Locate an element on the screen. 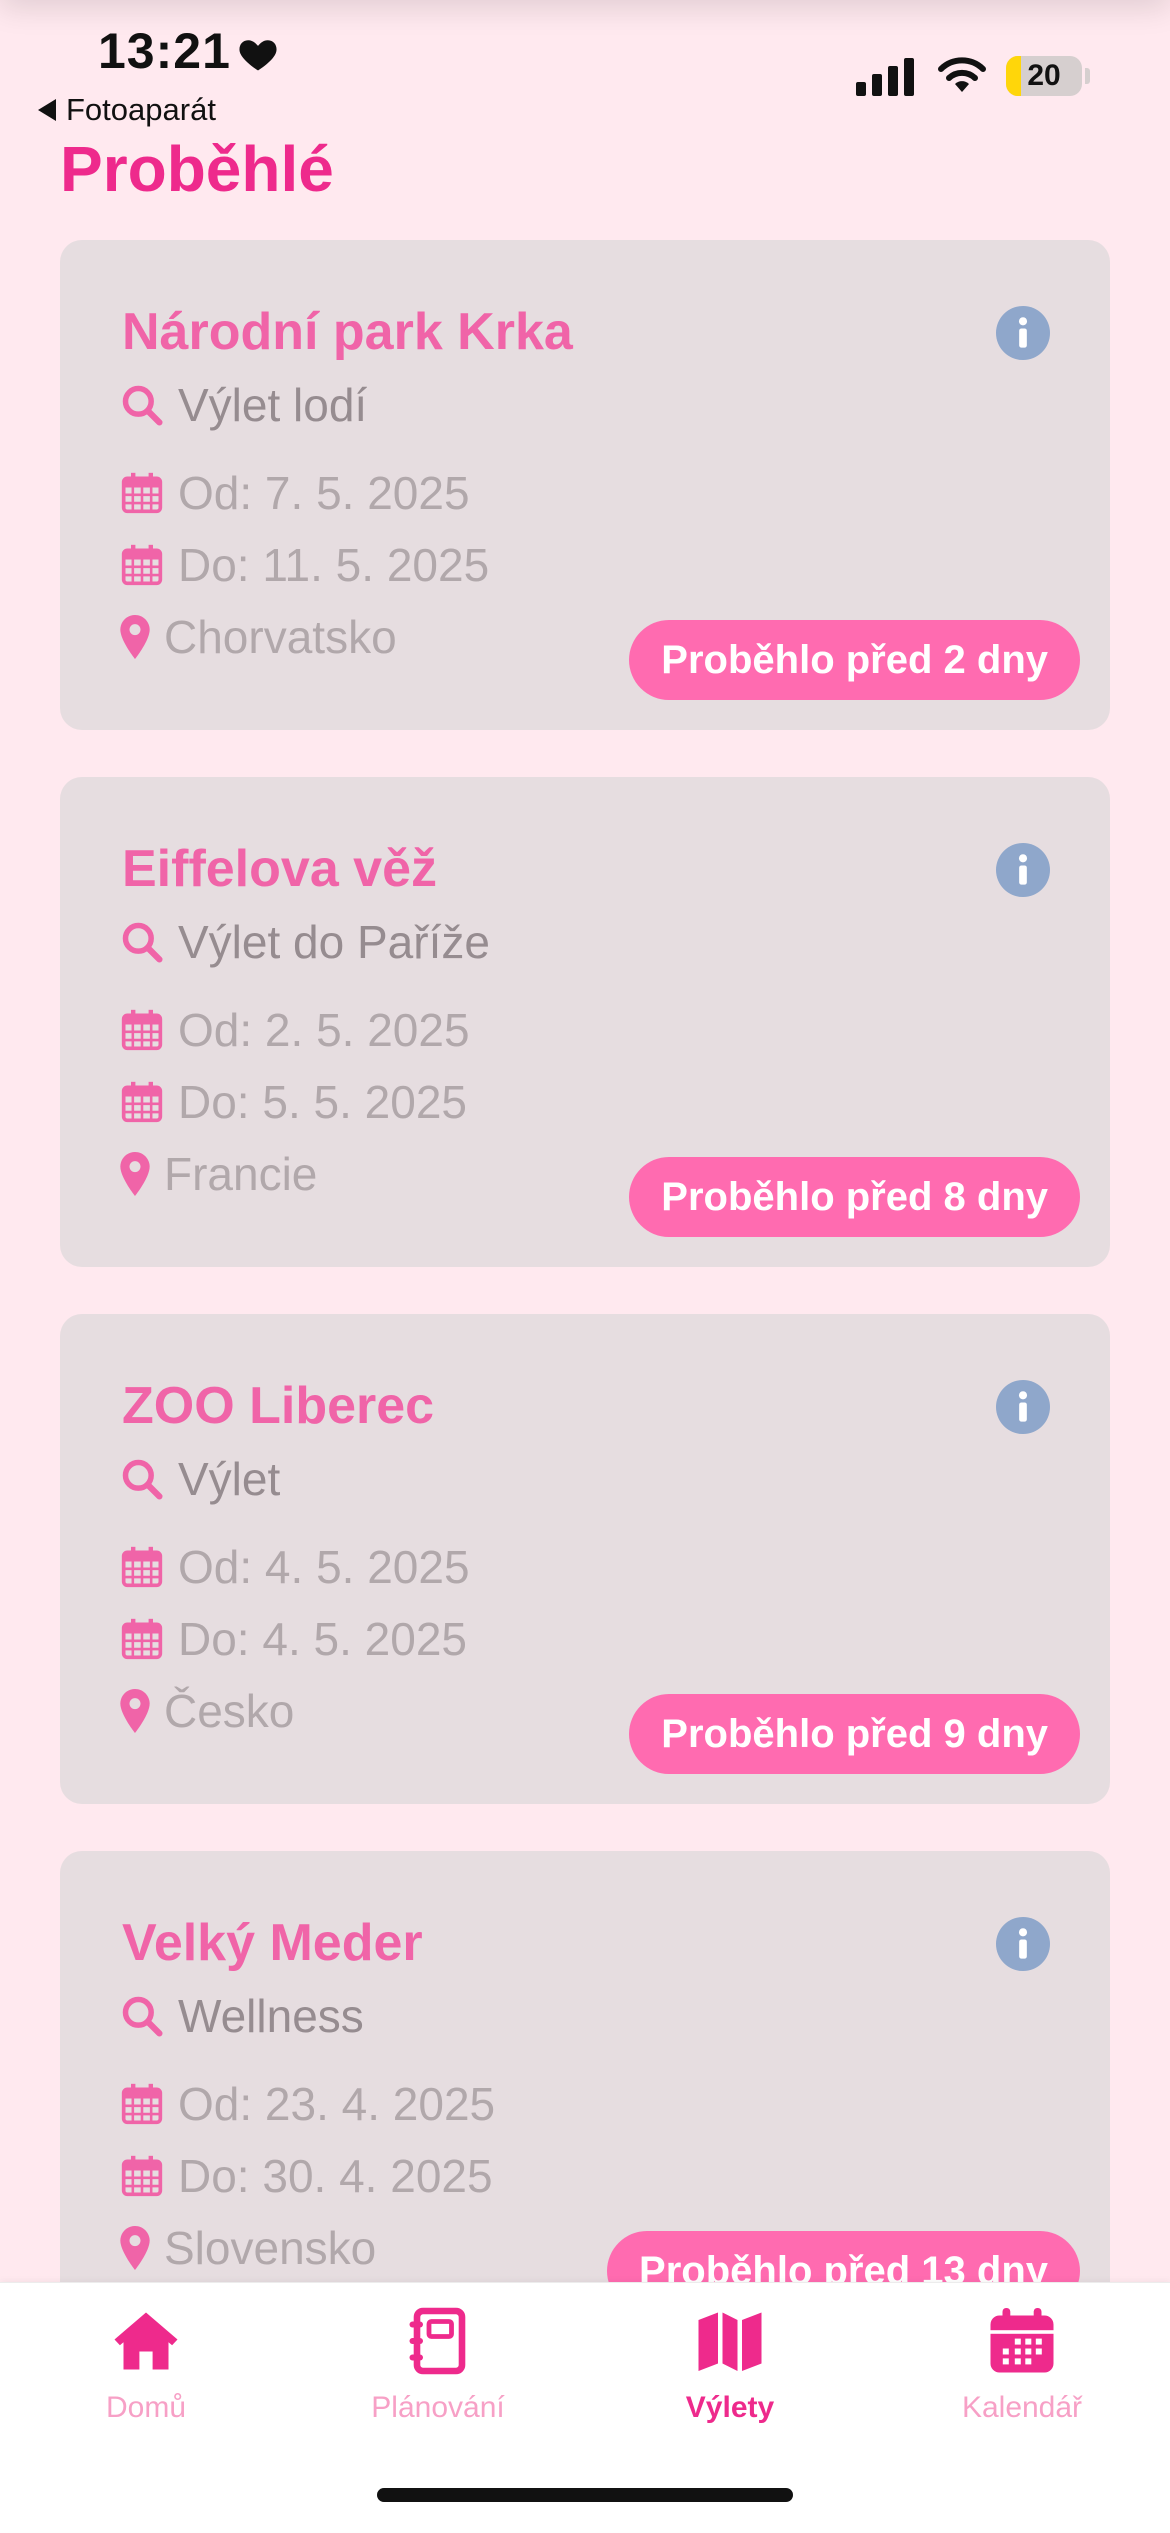 The image size is (1170, 2533). battery-tip is located at coordinates (1087, 76).